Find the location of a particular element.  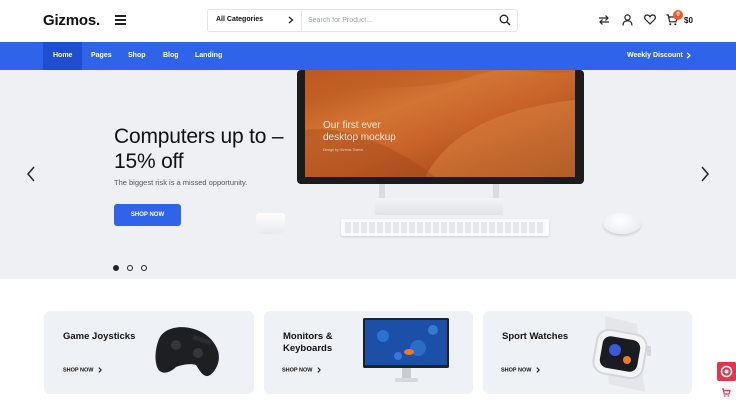

category-select: All Categories is located at coordinates (255, 20).